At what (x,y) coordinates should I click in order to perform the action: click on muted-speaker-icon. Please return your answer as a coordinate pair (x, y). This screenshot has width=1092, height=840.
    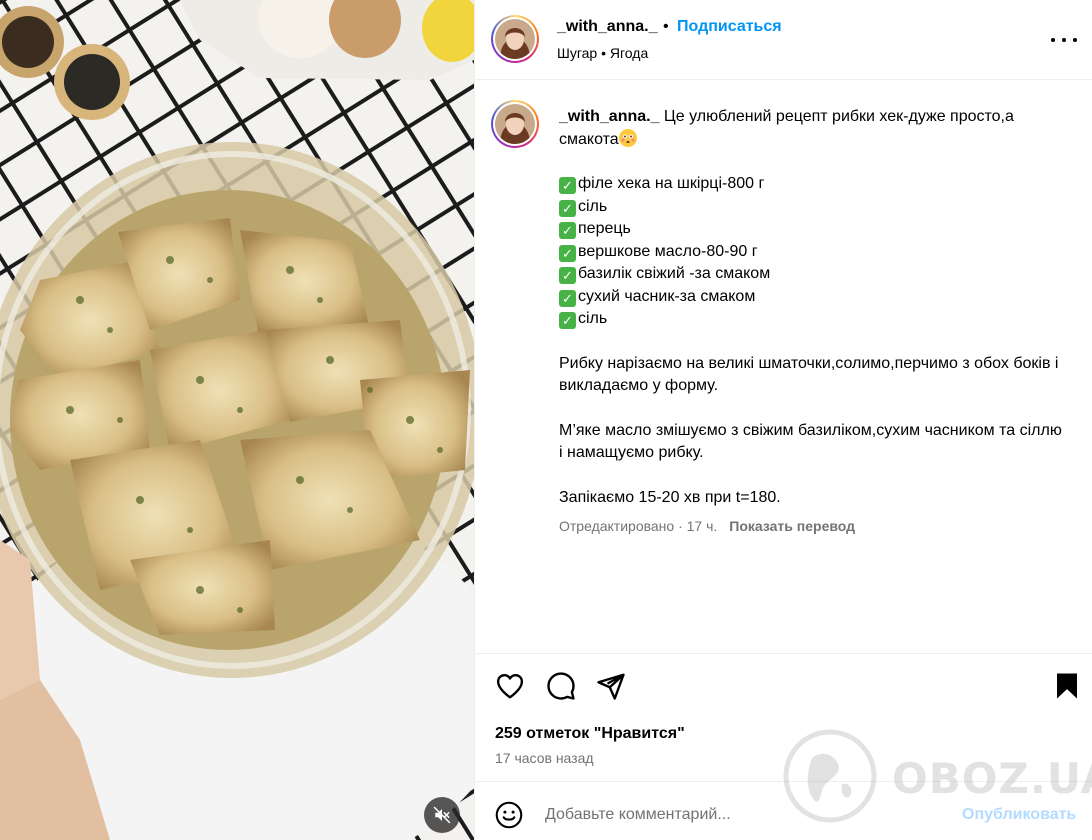
    Looking at the image, I should click on (442, 815).